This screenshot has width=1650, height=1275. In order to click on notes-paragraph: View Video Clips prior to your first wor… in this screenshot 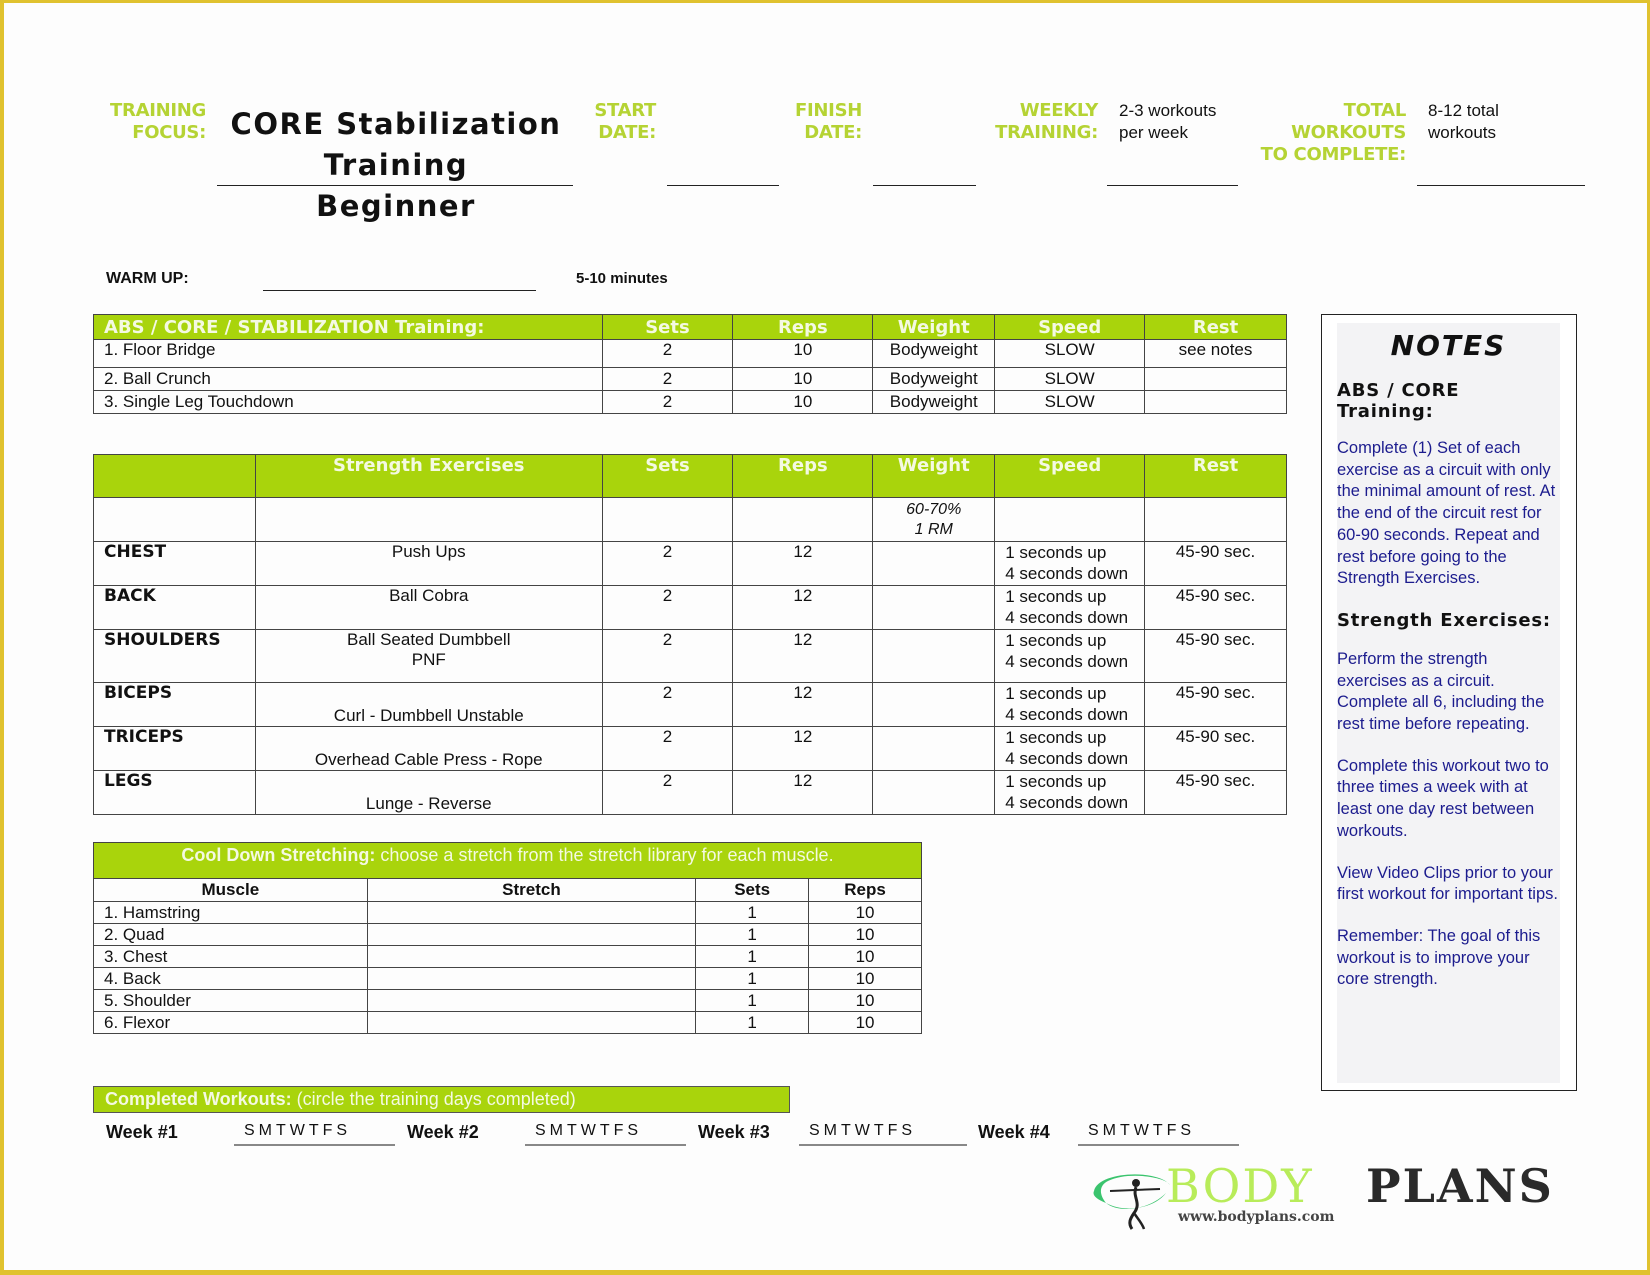, I will do `click(1447, 883)`.